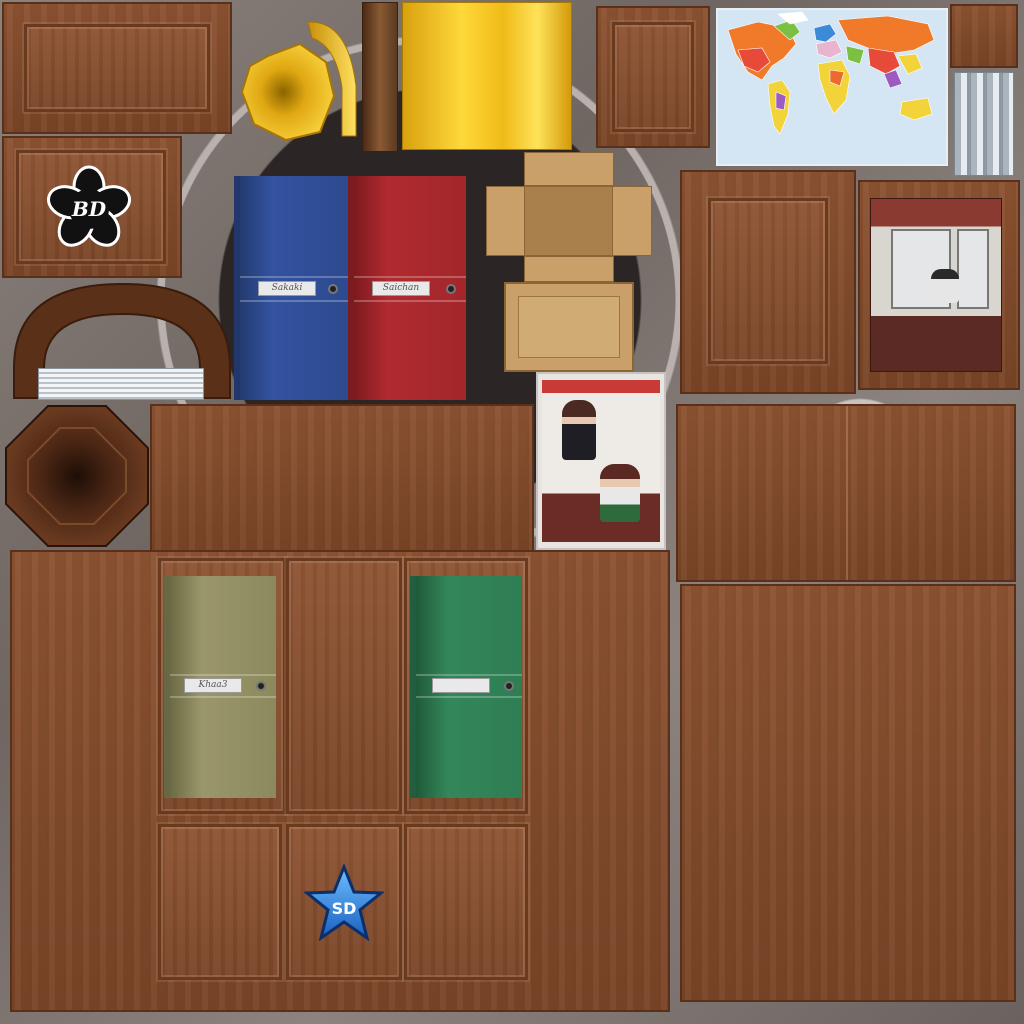 The width and height of the screenshot is (1024, 1024). I want to click on cardboard-side, so click(569, 269).